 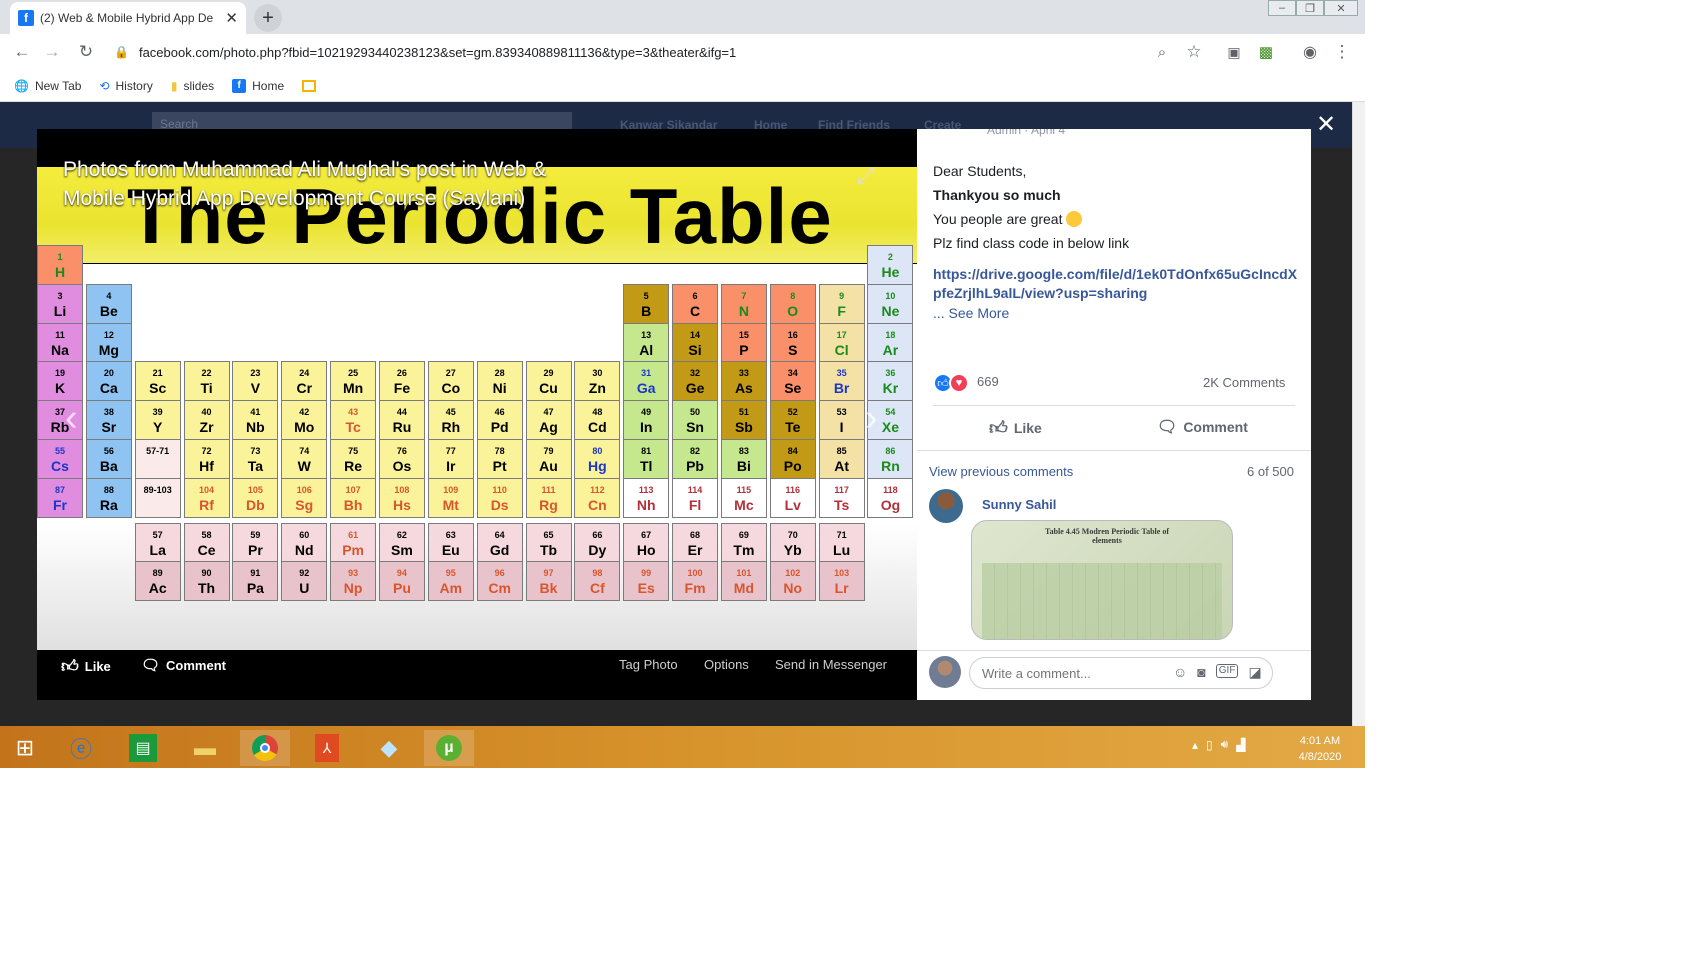 I want to click on back-icon: ←, so click(x=22, y=52).